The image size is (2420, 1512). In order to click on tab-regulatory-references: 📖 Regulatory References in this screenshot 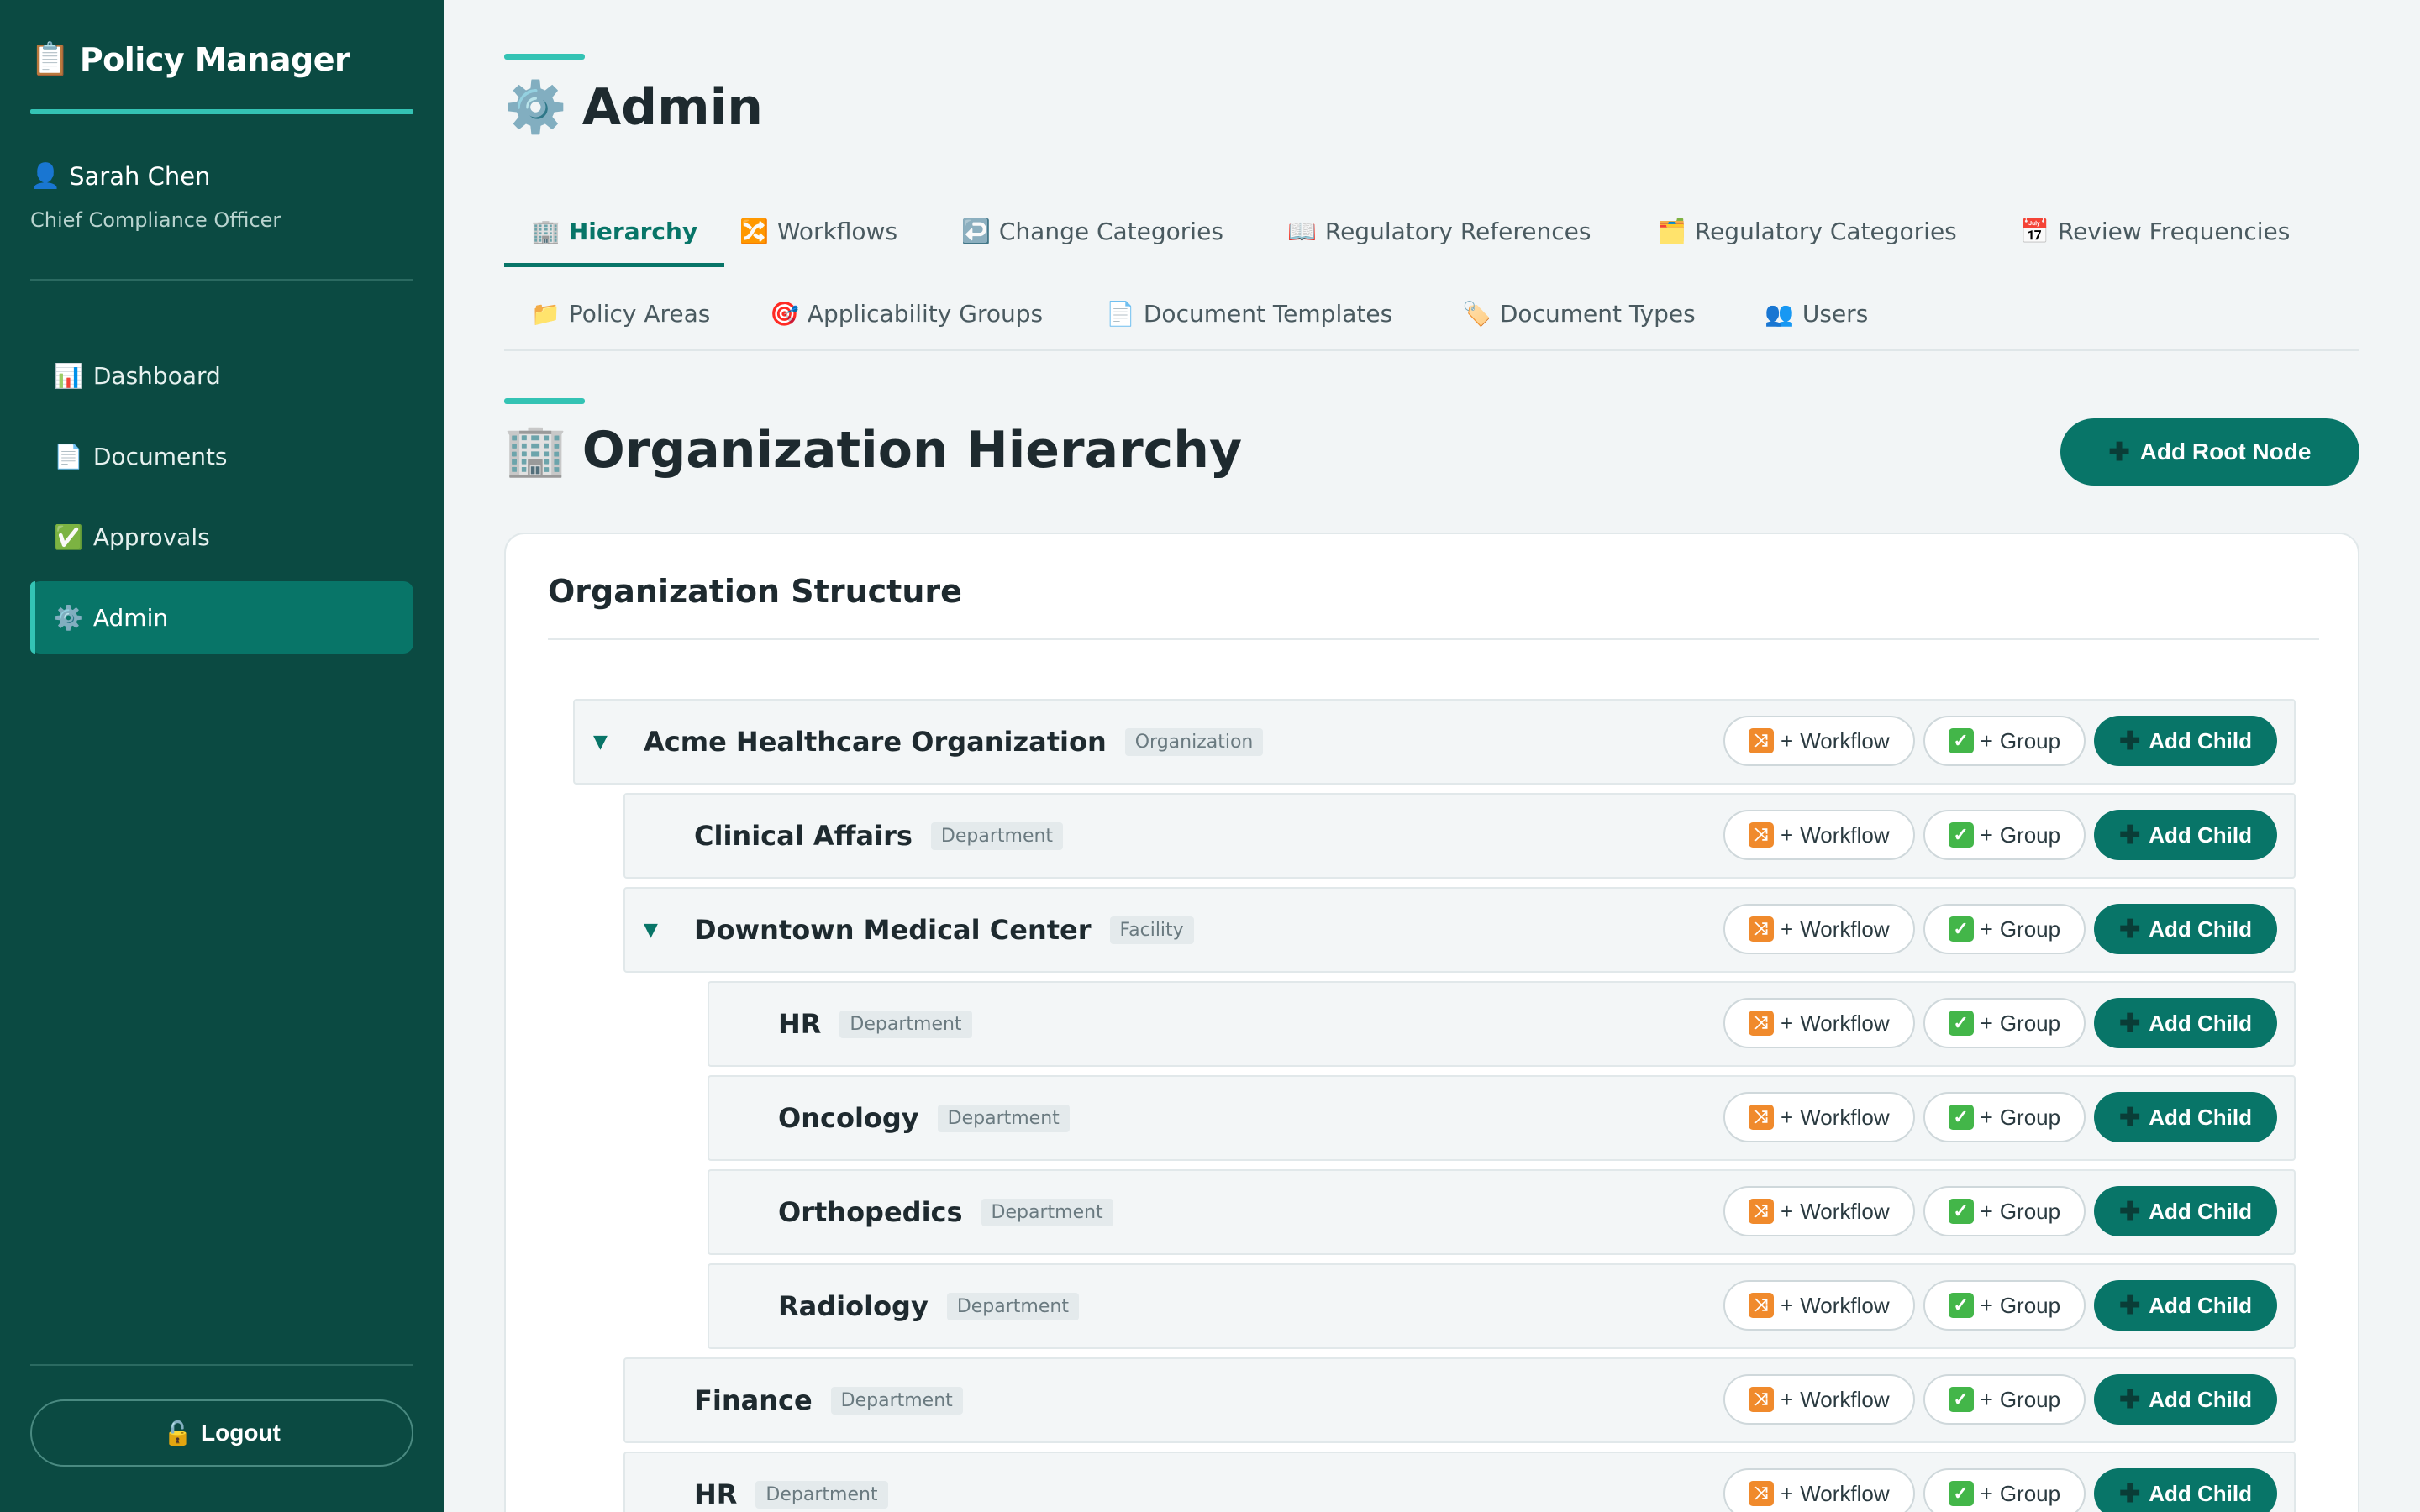, I will do `click(1439, 231)`.